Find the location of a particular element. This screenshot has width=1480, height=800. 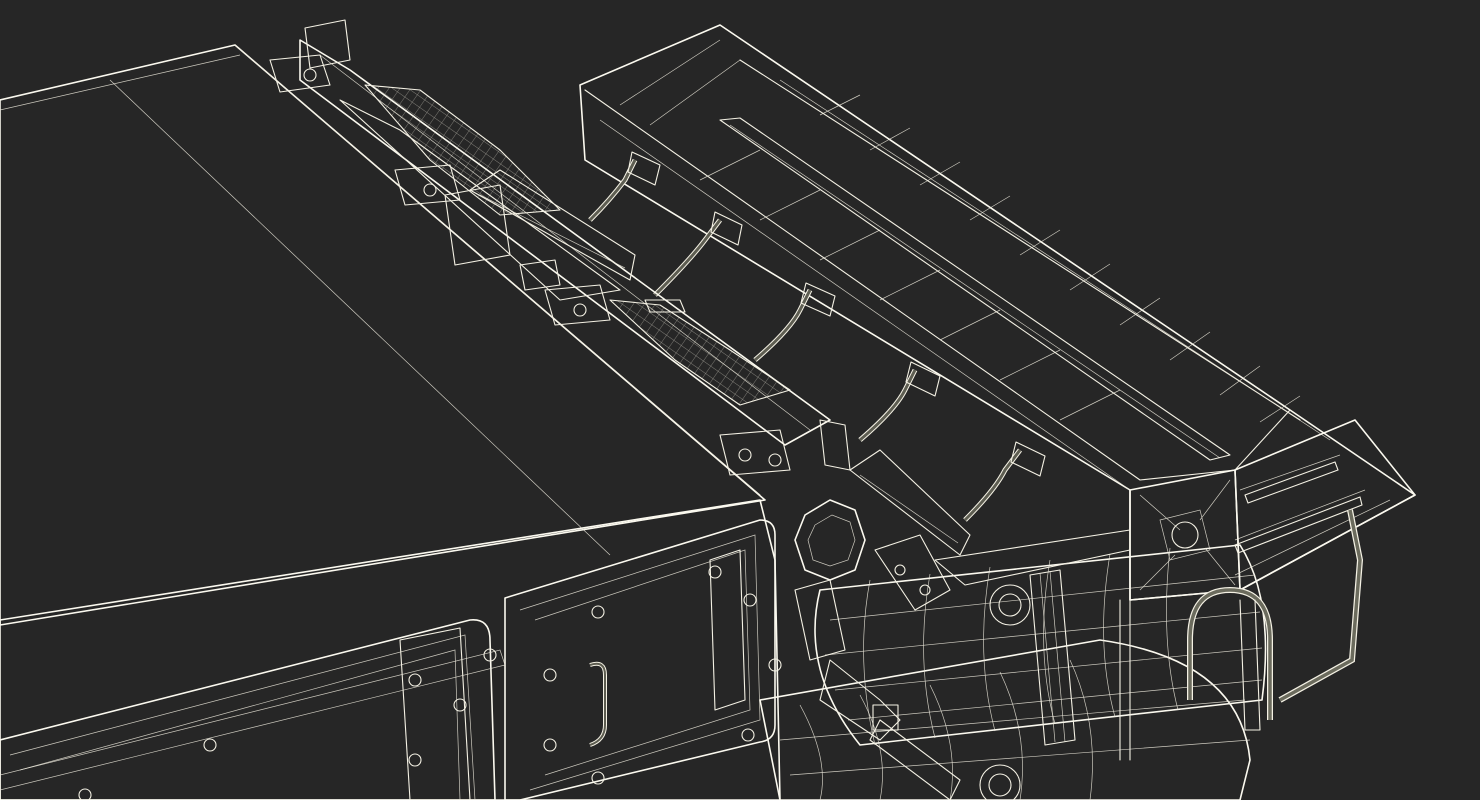

octagon-coupler is located at coordinates (962, 649).